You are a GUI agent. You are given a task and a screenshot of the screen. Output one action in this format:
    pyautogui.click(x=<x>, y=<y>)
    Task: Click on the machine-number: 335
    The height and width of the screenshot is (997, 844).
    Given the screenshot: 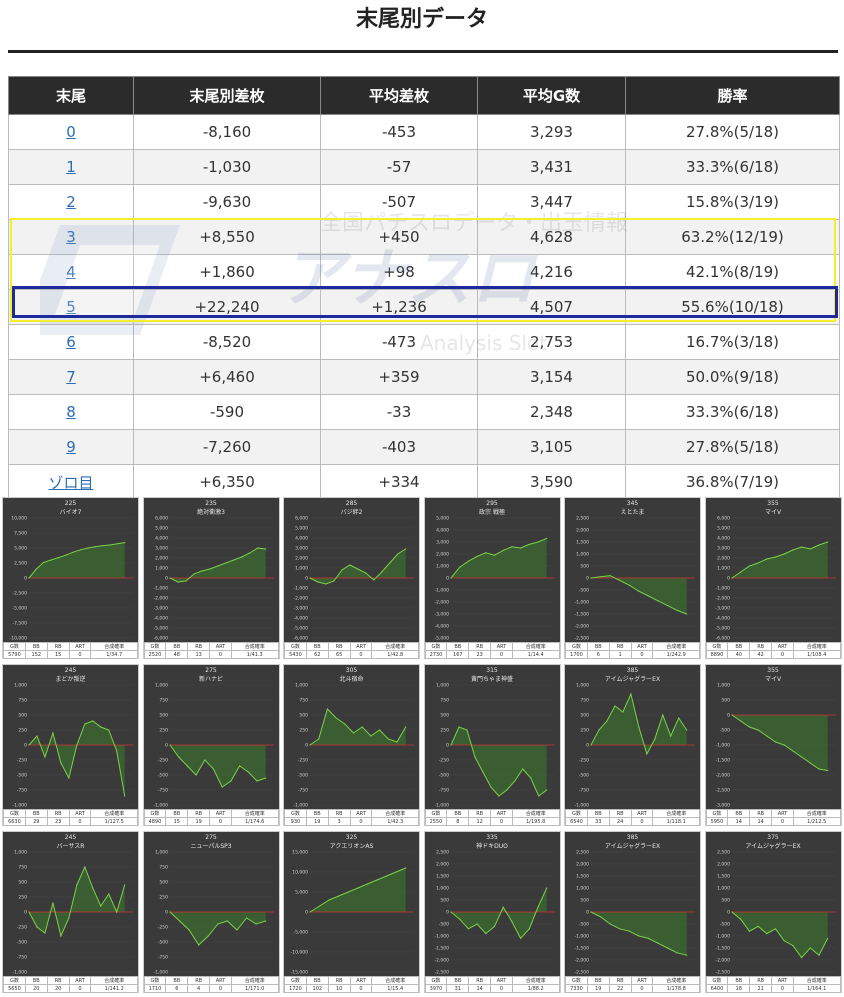 What is the action you would take?
    pyautogui.click(x=492, y=837)
    